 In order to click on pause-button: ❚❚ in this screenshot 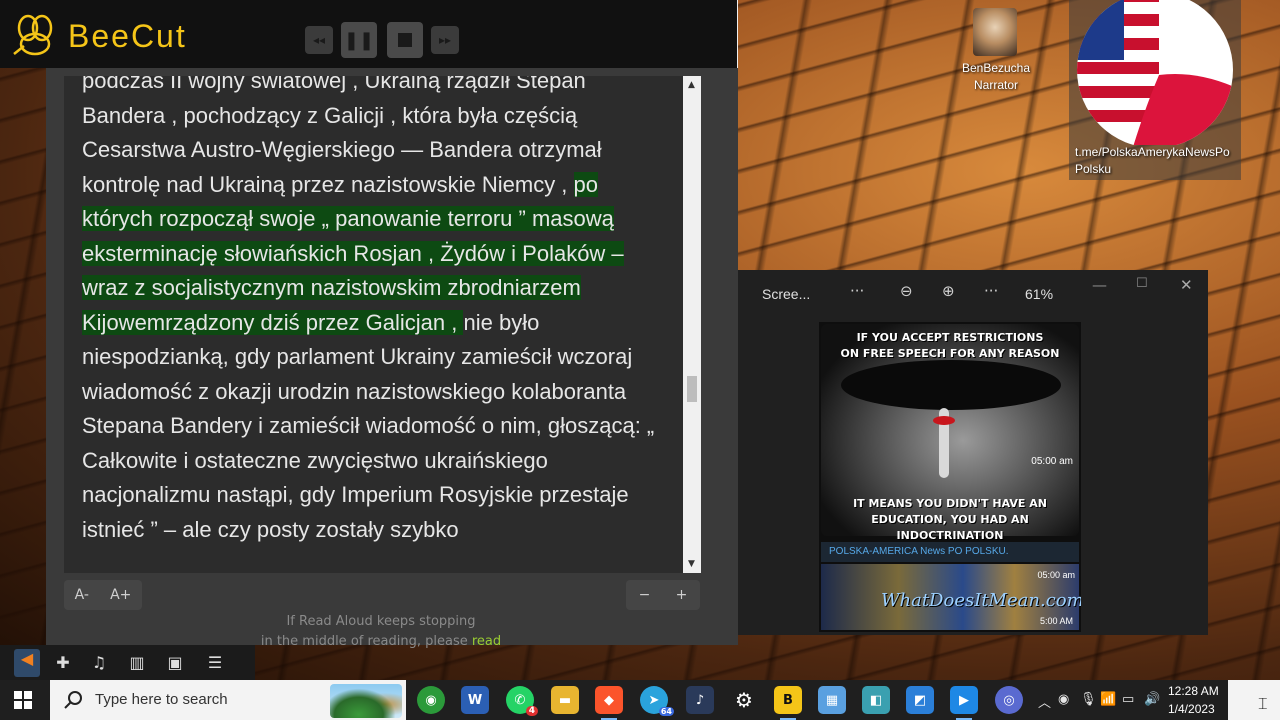, I will do `click(359, 40)`.